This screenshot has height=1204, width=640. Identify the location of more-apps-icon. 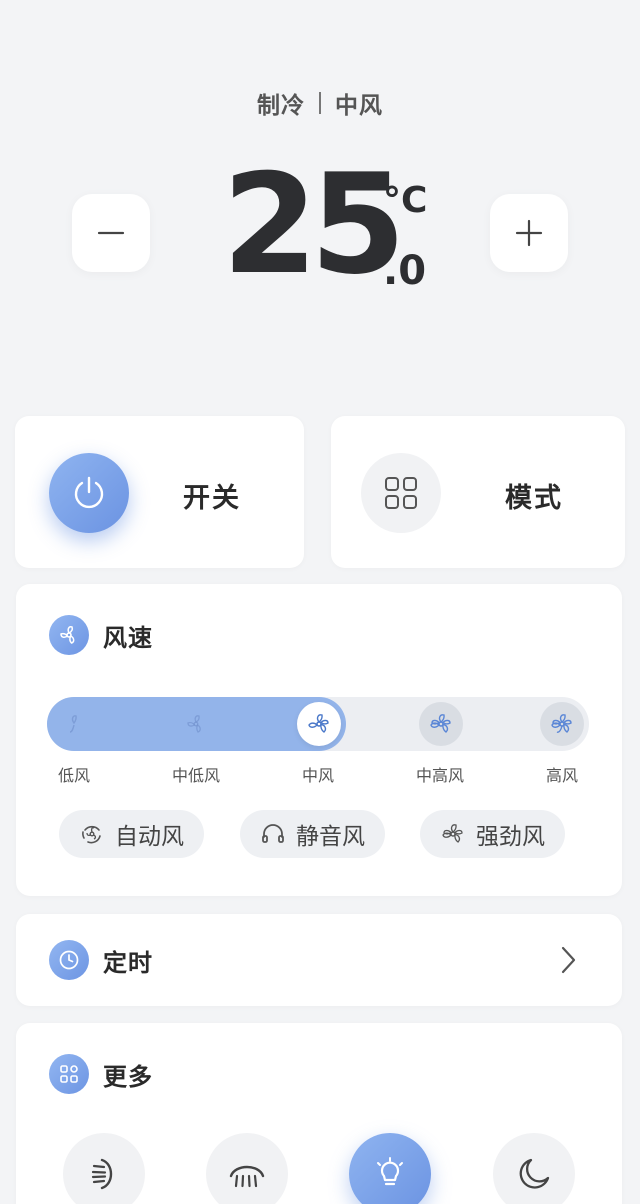
(69, 1074).